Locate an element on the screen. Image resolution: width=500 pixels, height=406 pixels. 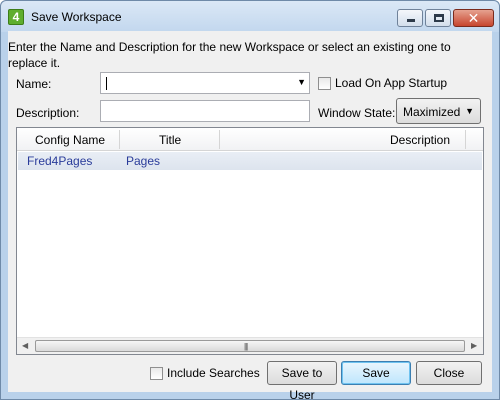
scroll-left-icon: ◀ is located at coordinates (25, 345).